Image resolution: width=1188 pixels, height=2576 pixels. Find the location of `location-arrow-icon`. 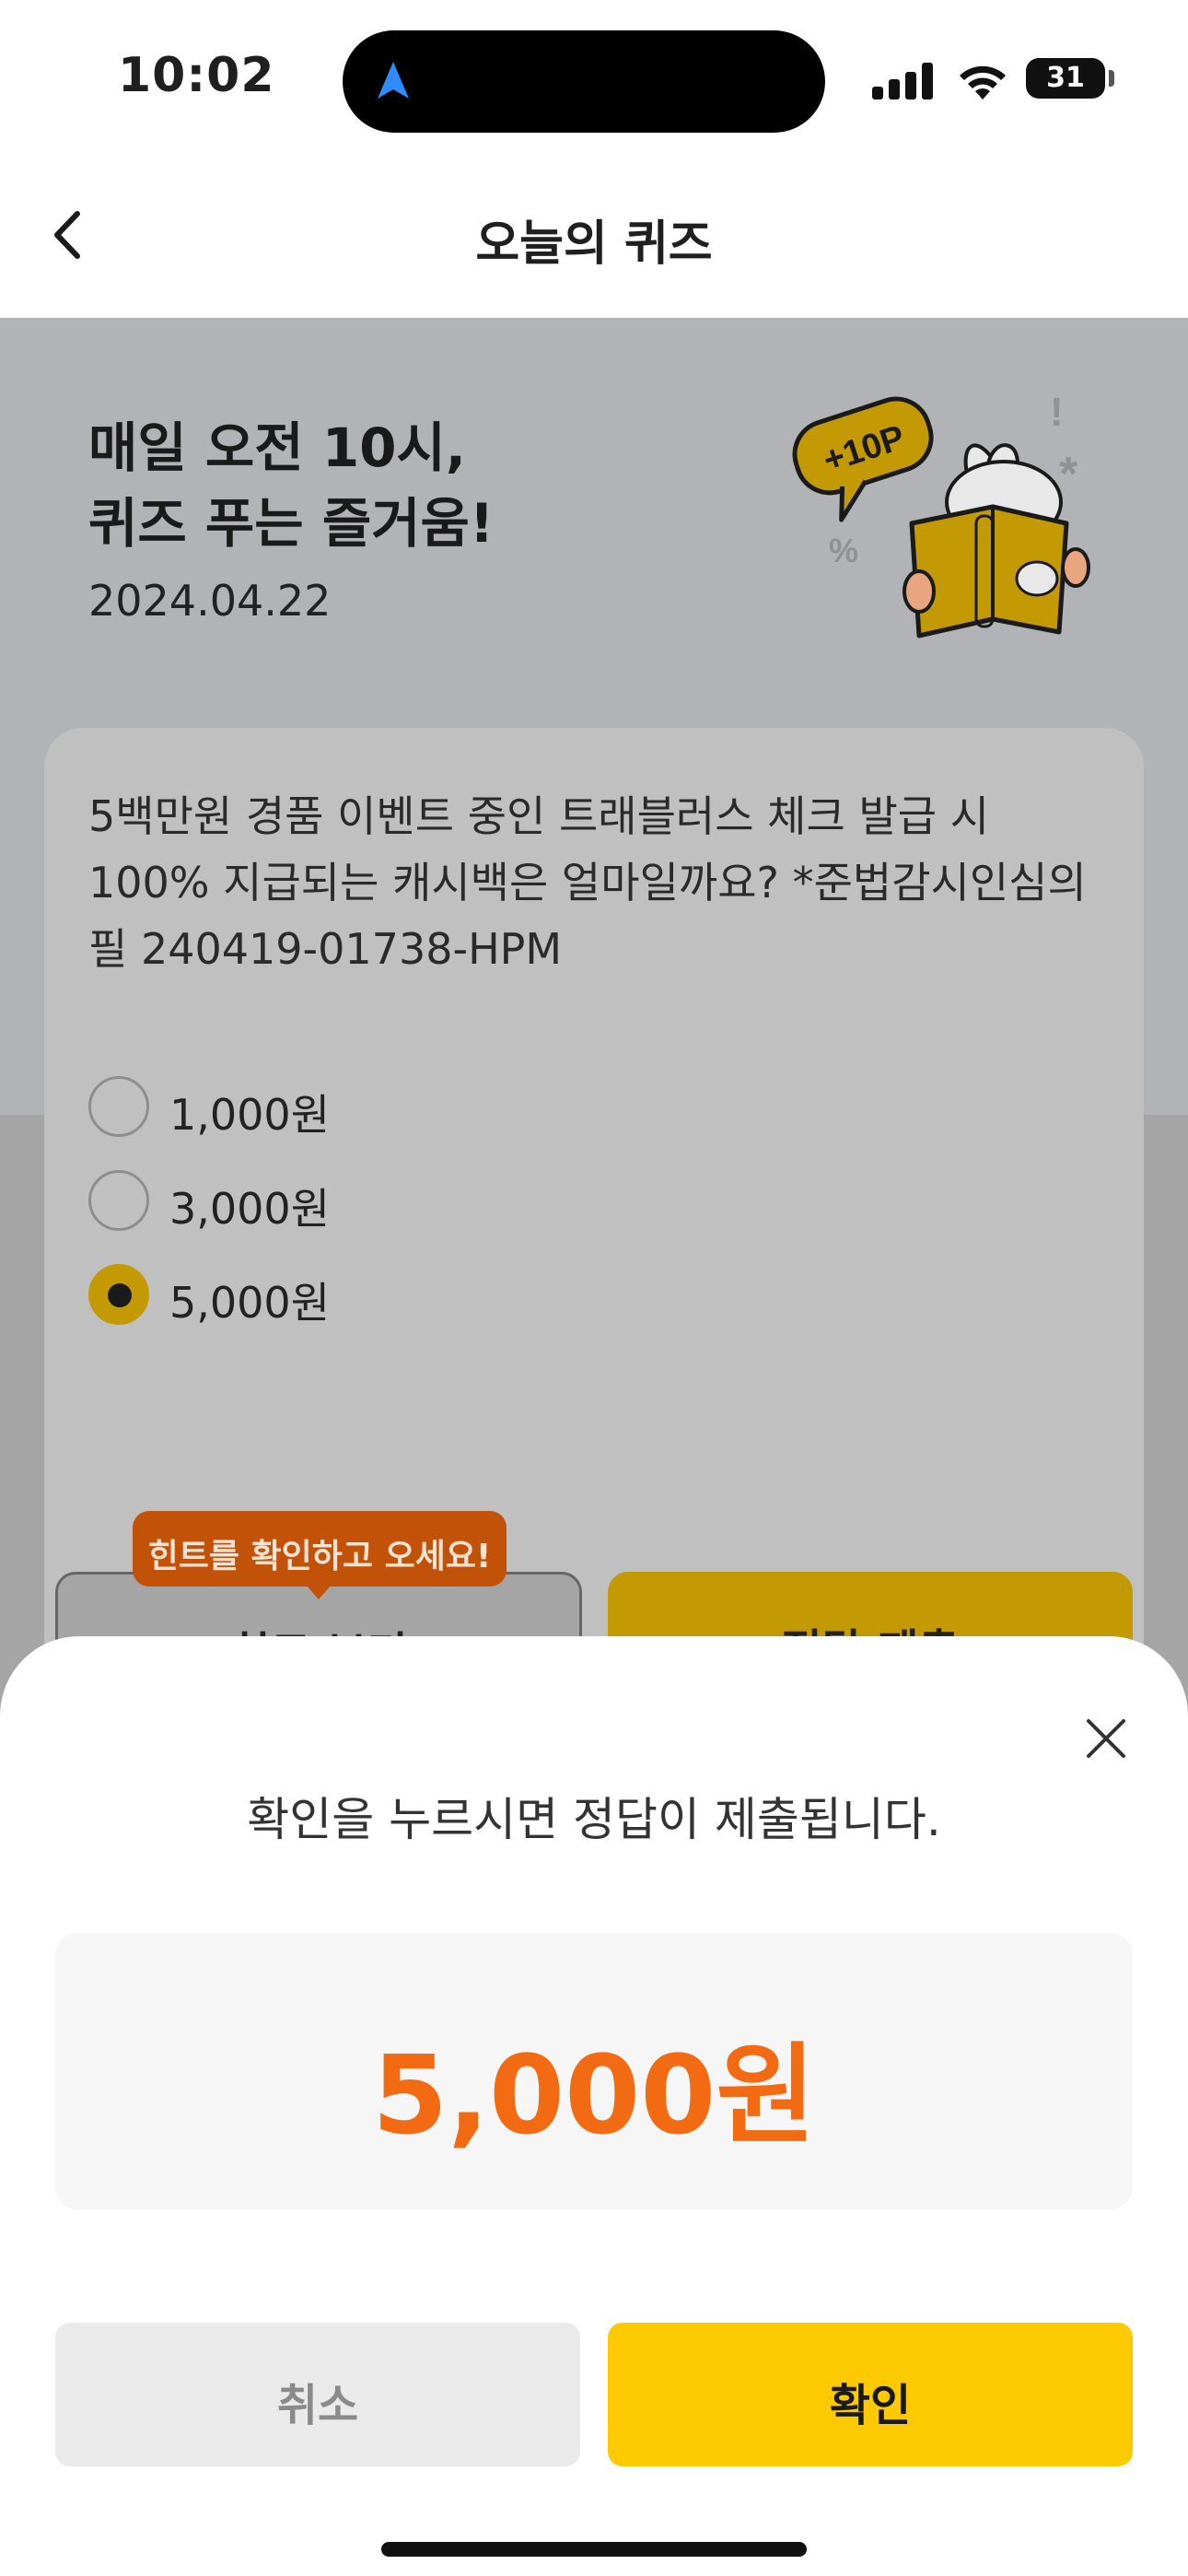

location-arrow-icon is located at coordinates (393, 80).